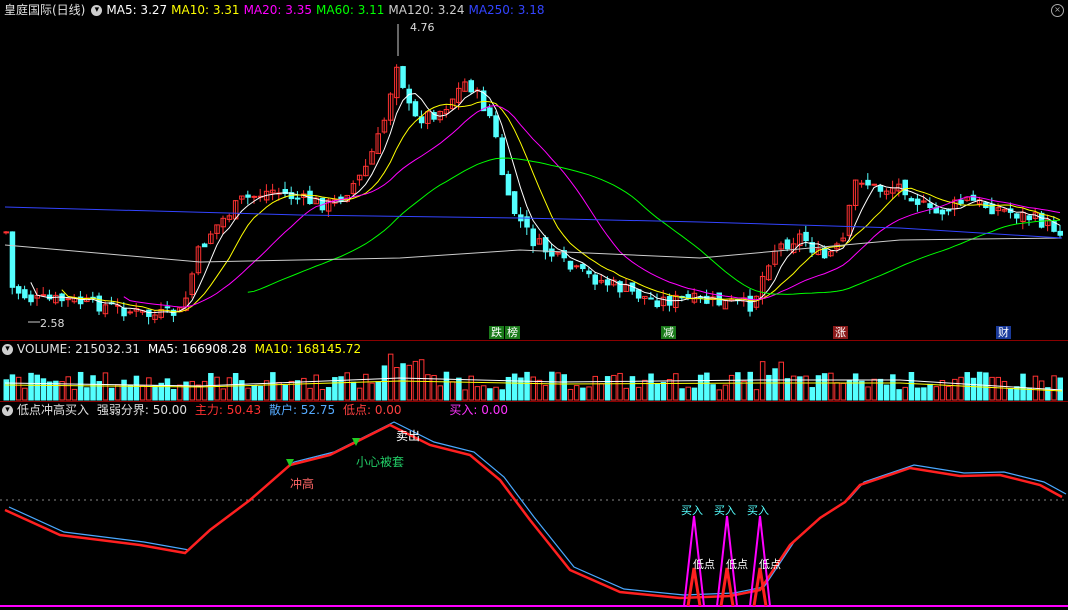  Describe the element at coordinates (840, 332) in the screenshot. I see `event-badge: 涨` at that location.